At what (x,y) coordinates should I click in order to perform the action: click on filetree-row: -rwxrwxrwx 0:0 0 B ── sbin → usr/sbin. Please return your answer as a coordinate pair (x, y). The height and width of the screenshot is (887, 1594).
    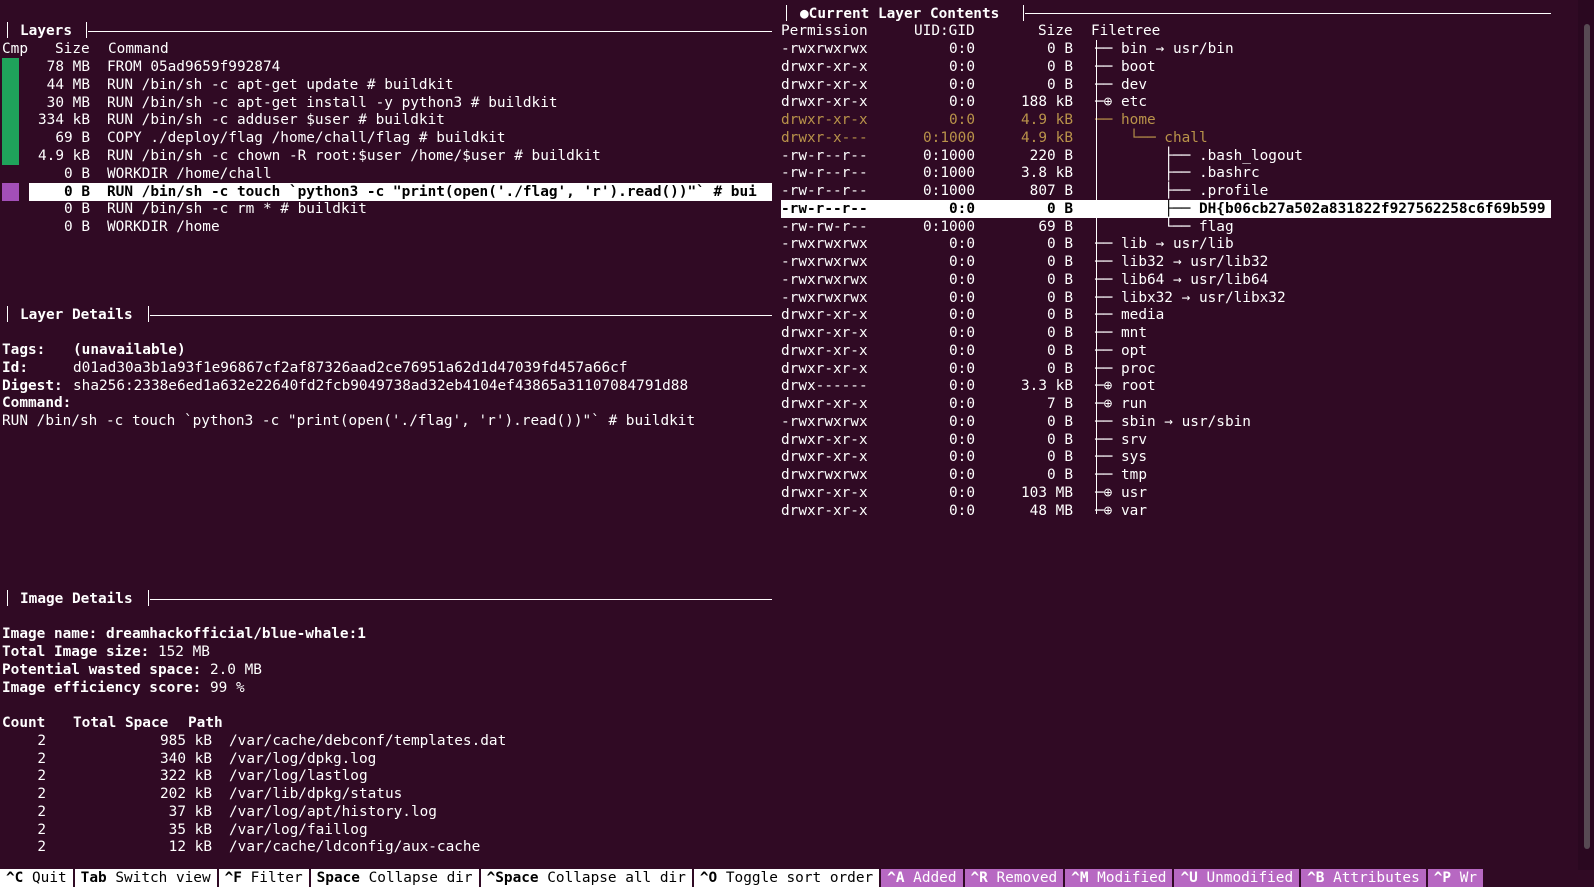
    Looking at the image, I should click on (1016, 422).